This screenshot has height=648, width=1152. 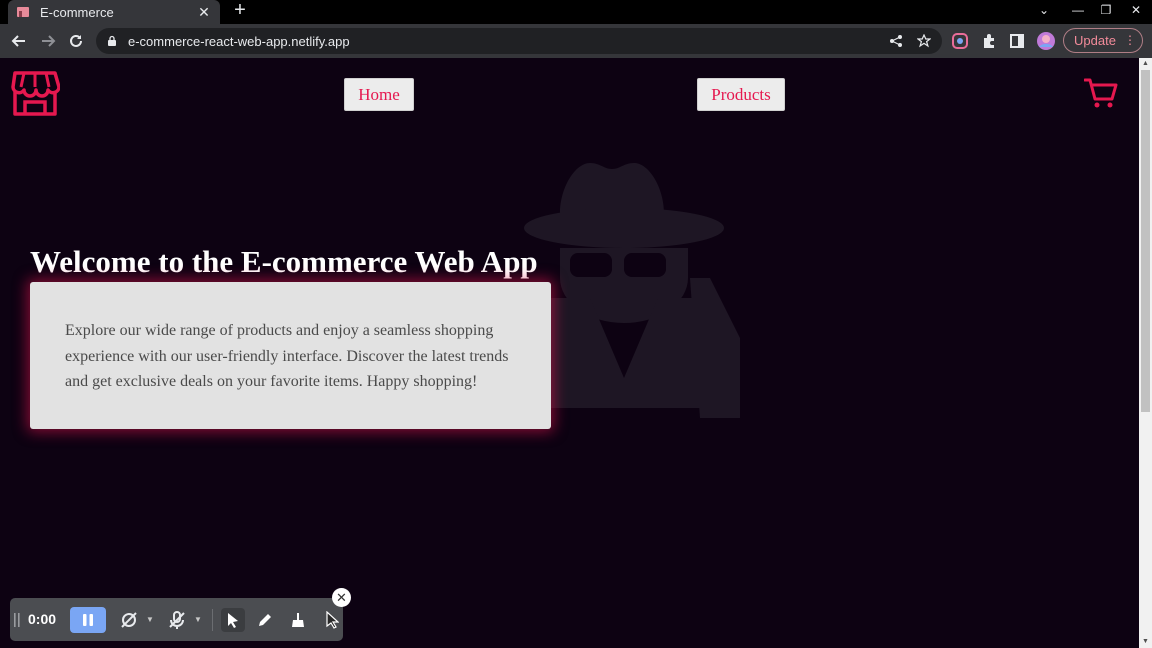 I want to click on cursor-tool-icon, so click(x=233, y=620).